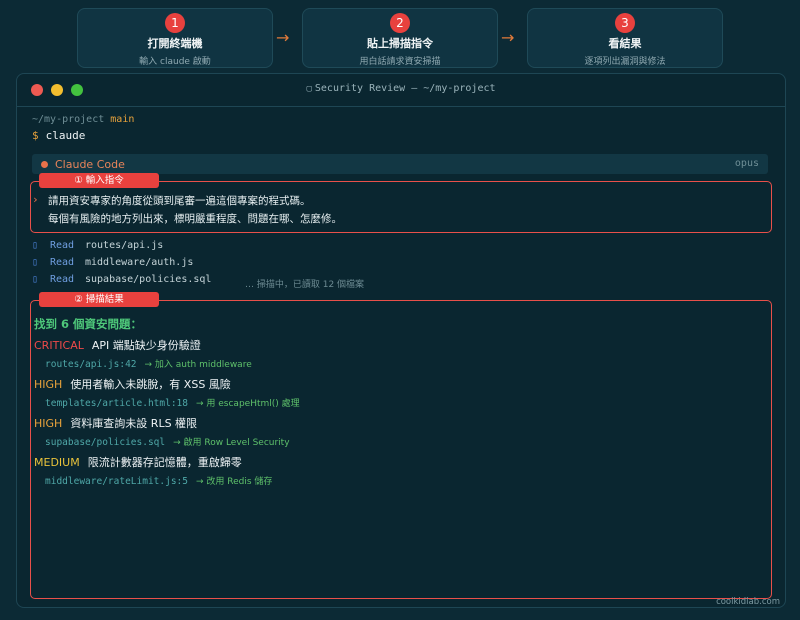  I want to click on command-text: claude, so click(65, 135).